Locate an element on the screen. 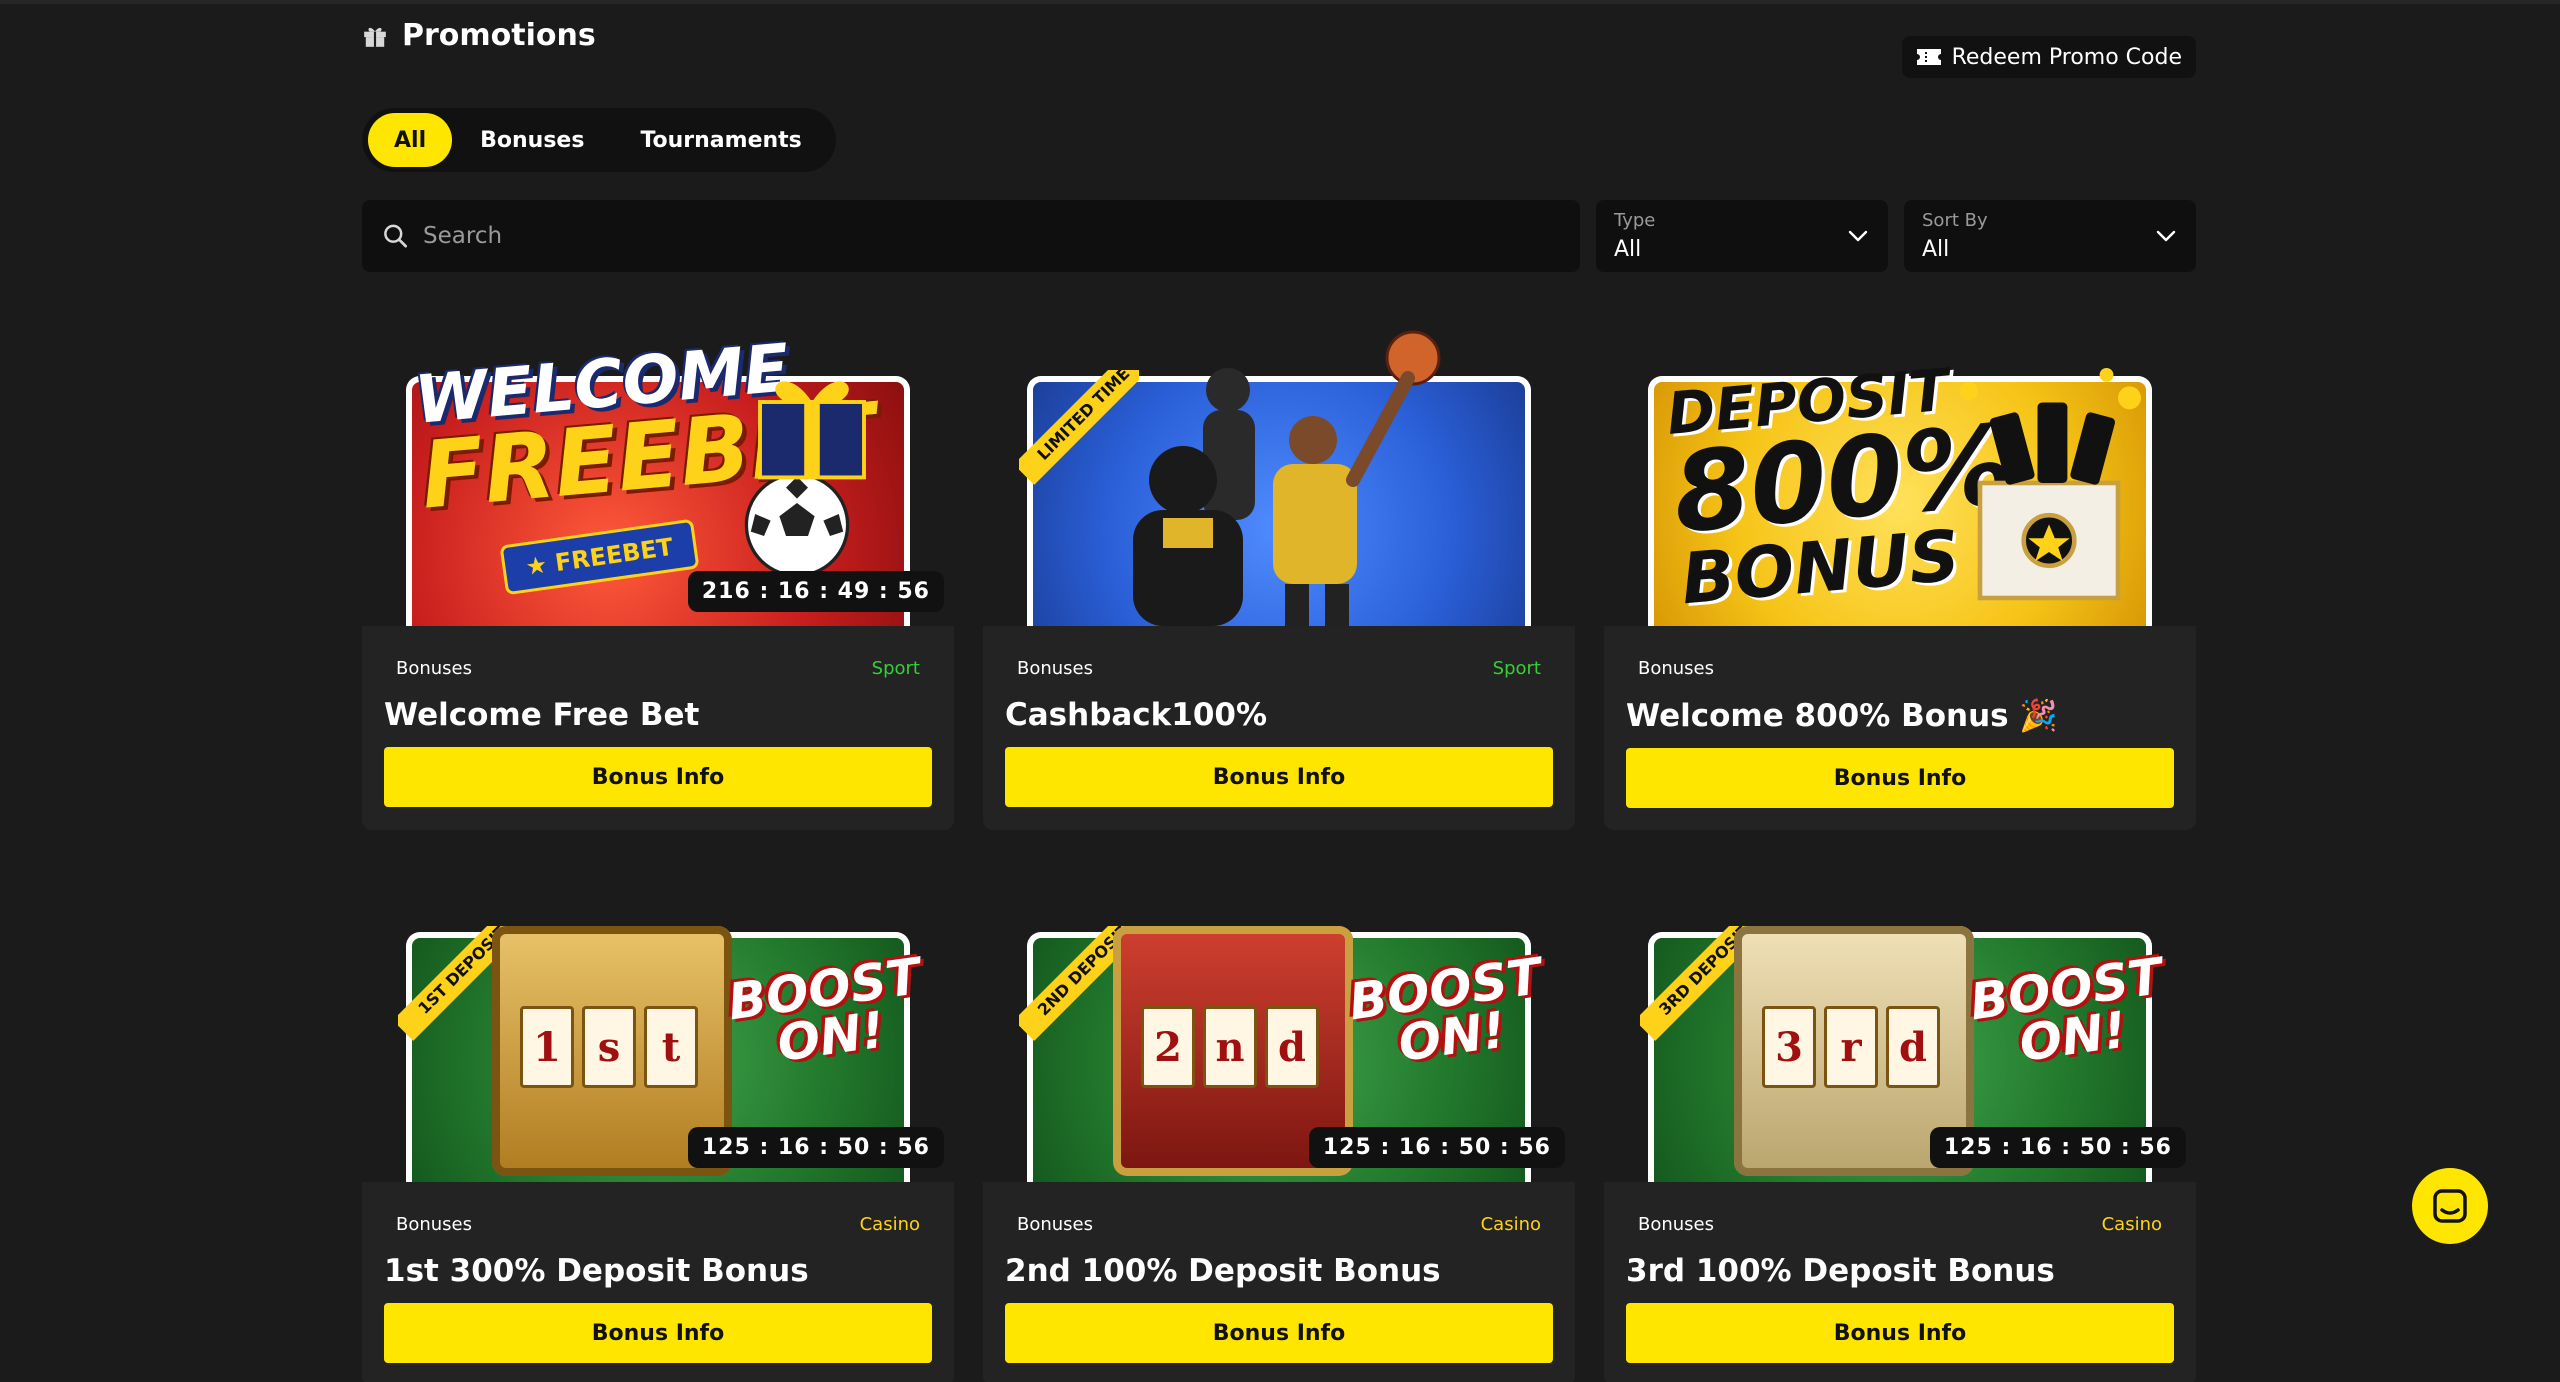 The image size is (2560, 1382). slot-reel: s is located at coordinates (609, 1047).